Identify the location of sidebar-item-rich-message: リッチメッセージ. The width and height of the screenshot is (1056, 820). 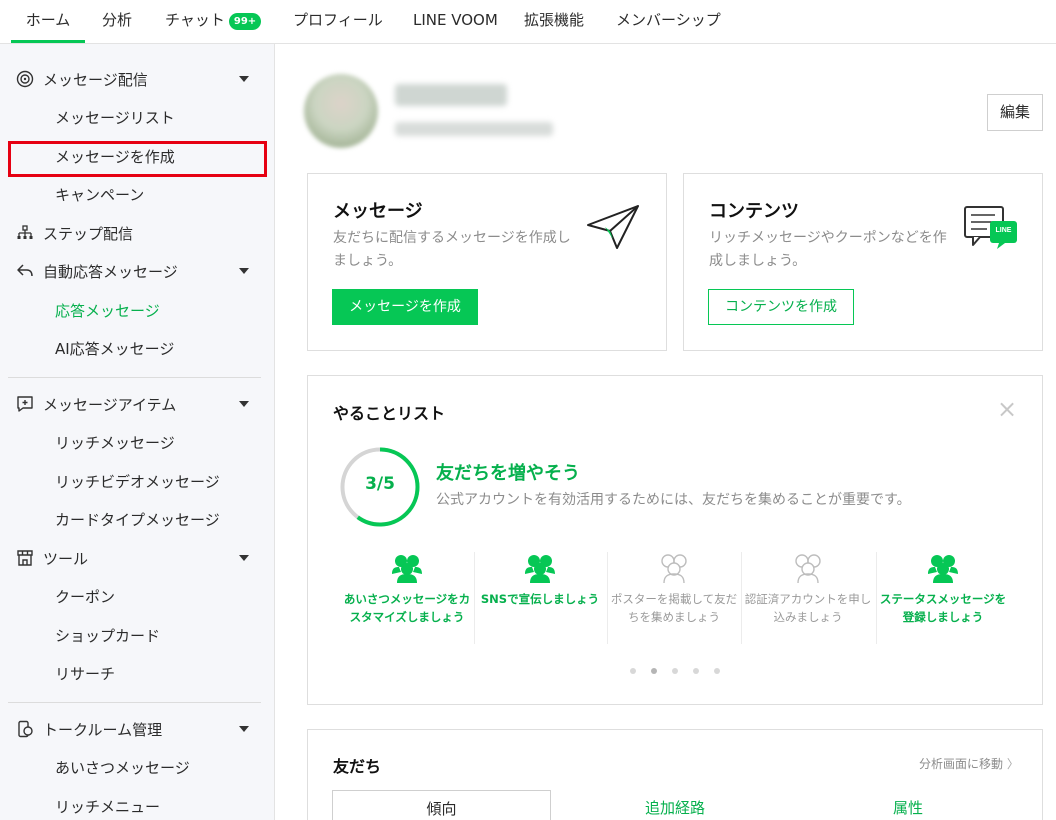
(137, 442).